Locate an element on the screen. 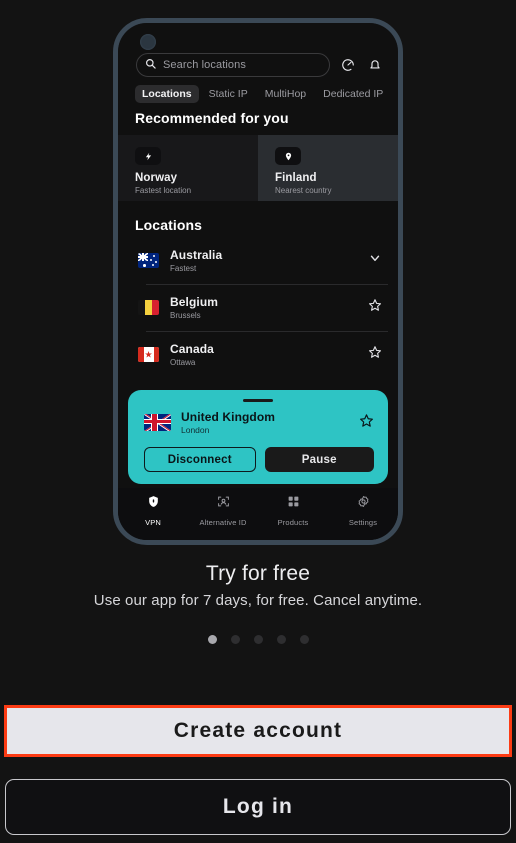 The height and width of the screenshot is (843, 516). flag-belgium-icon is located at coordinates (148, 307).